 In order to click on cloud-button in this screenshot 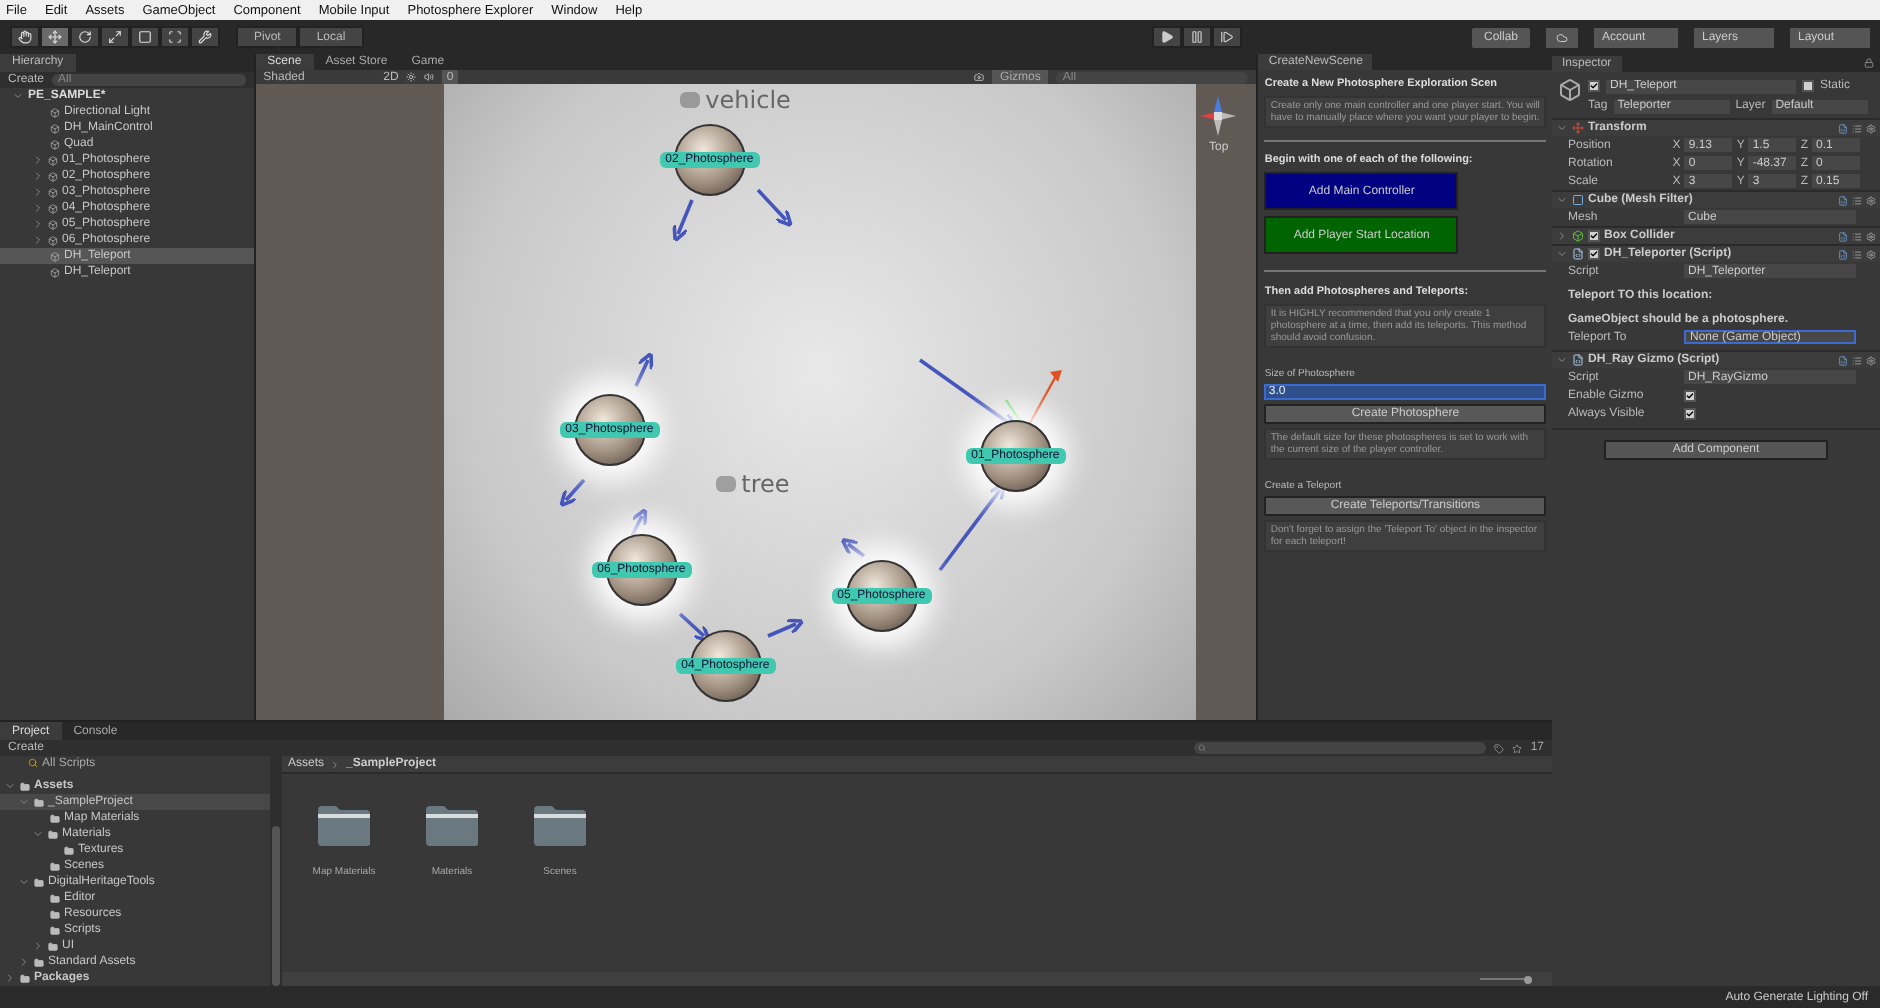, I will do `click(1562, 37)`.